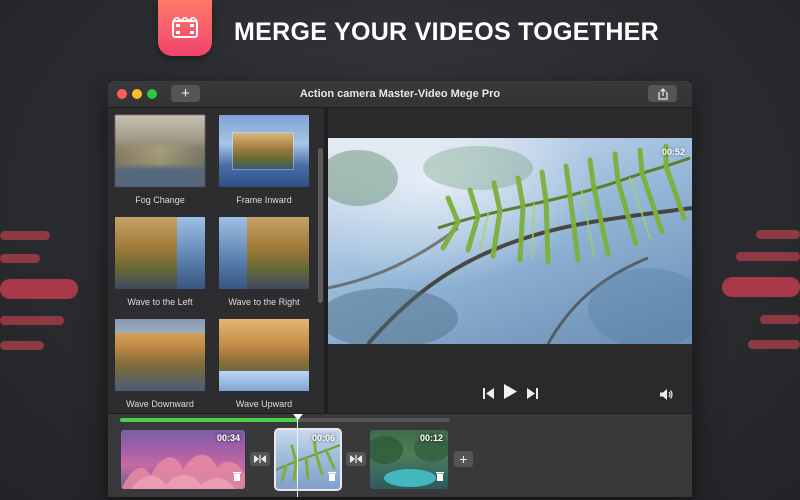 This screenshot has width=800, height=500. I want to click on timeline-clip-2: 00:06, so click(308, 459).